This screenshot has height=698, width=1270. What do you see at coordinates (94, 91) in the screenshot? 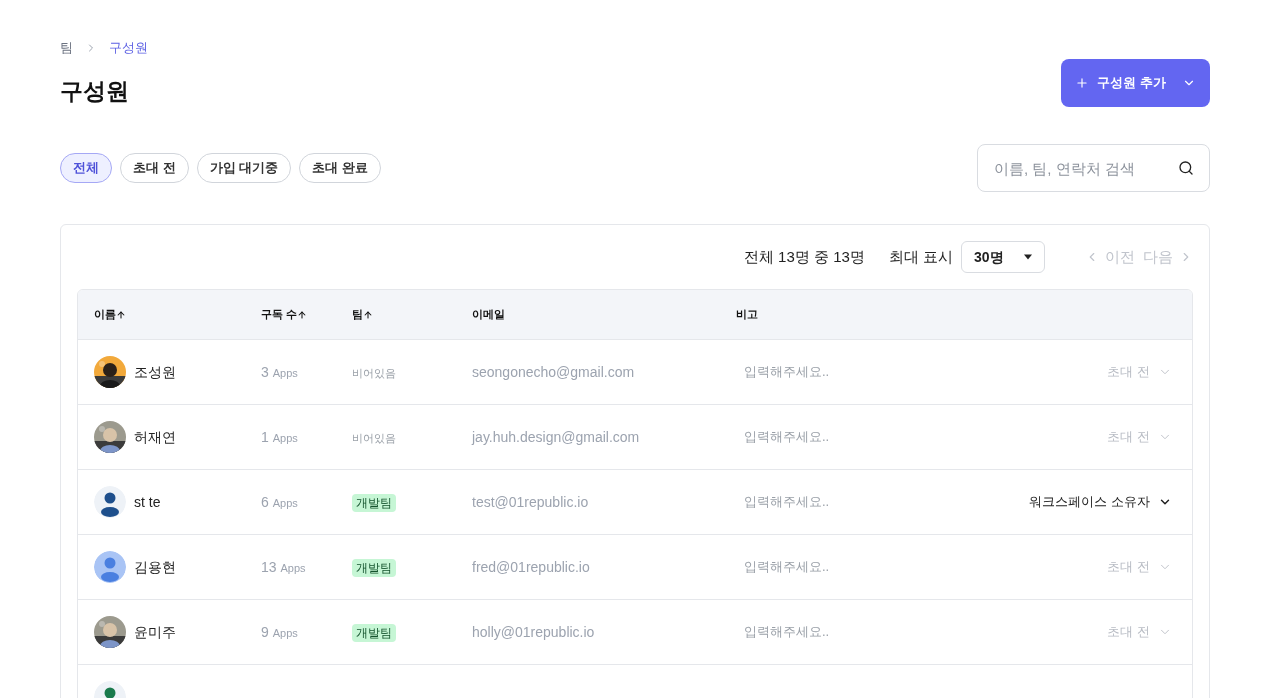
I see `page-title: 구성원` at bounding box center [94, 91].